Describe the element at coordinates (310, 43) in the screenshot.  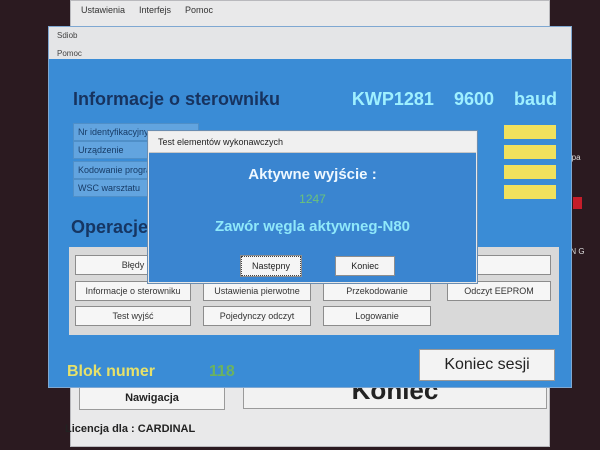
I see `main-window-titlebar: Sdiob Pomoc` at that location.